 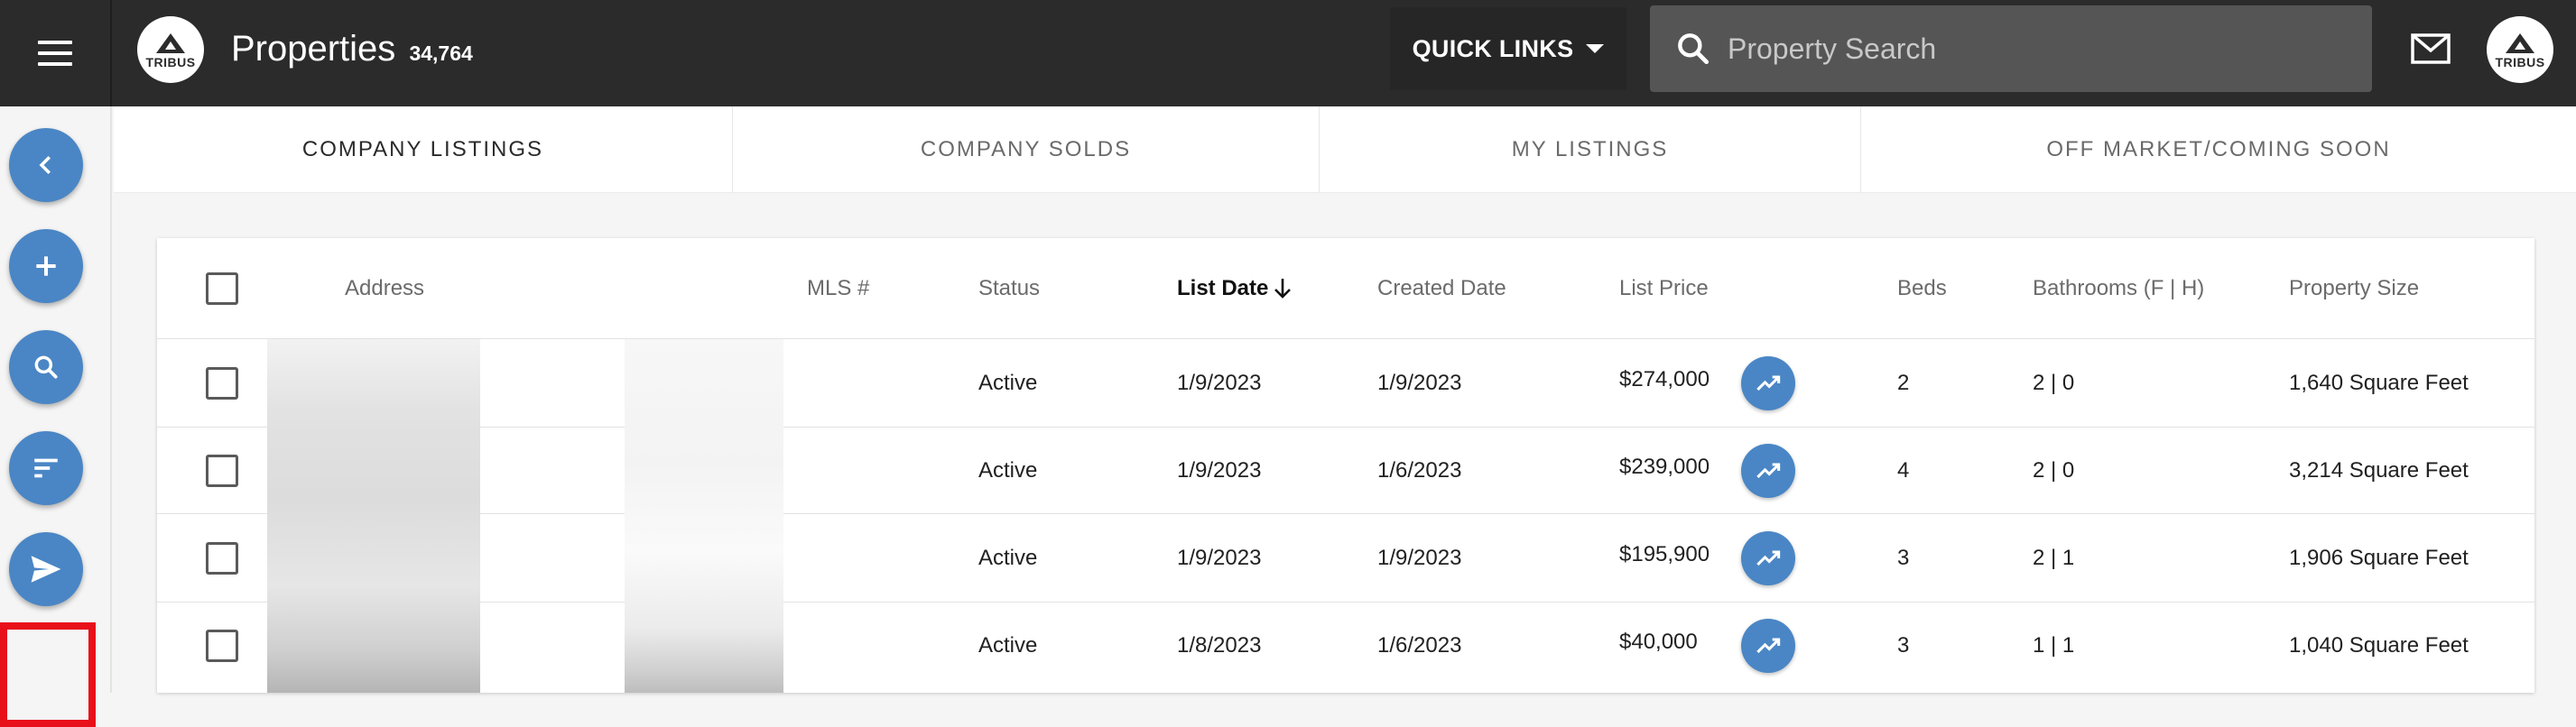 I want to click on list-price-cell: $274,000, so click(x=1664, y=378).